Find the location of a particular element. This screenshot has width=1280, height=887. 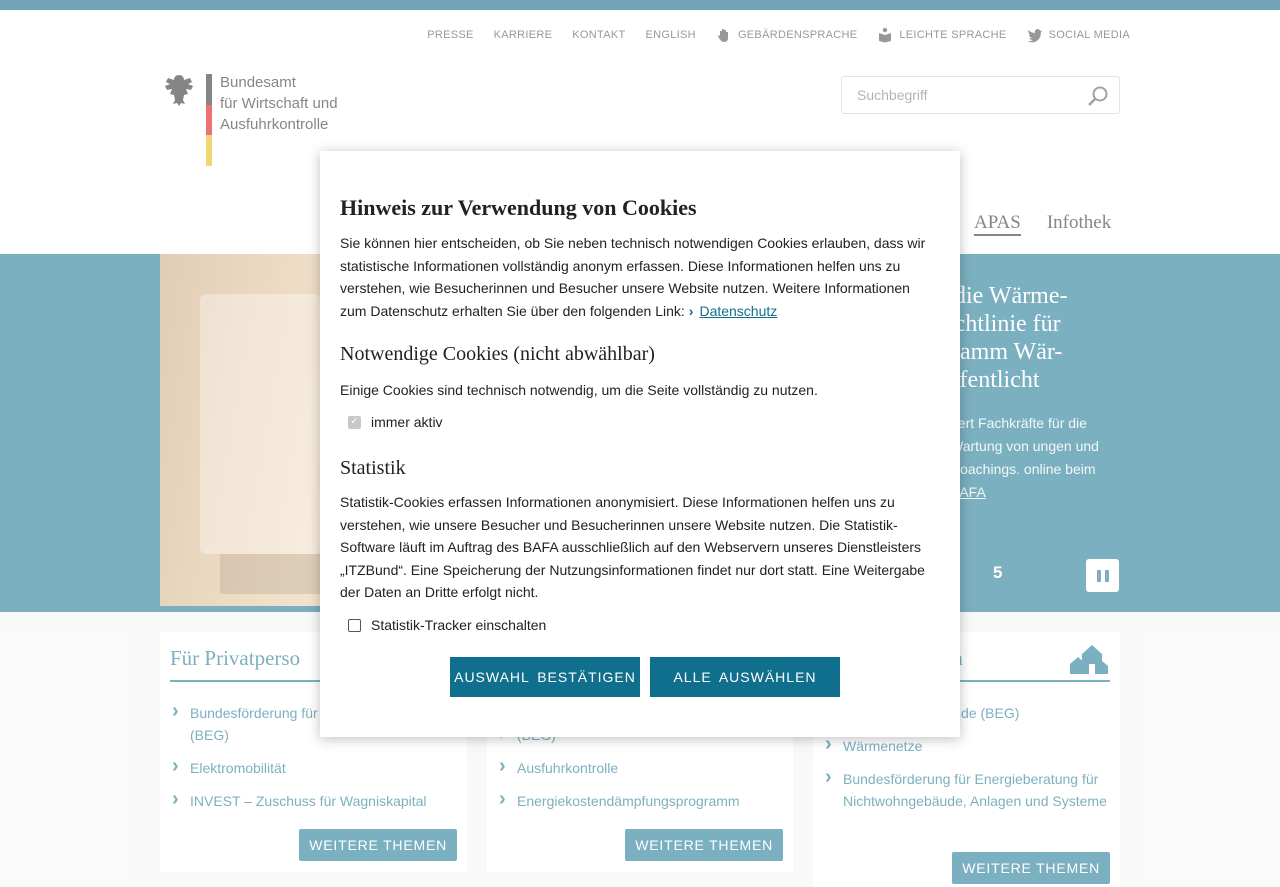

checked-disabled-icon: ✓ is located at coordinates (354, 422).